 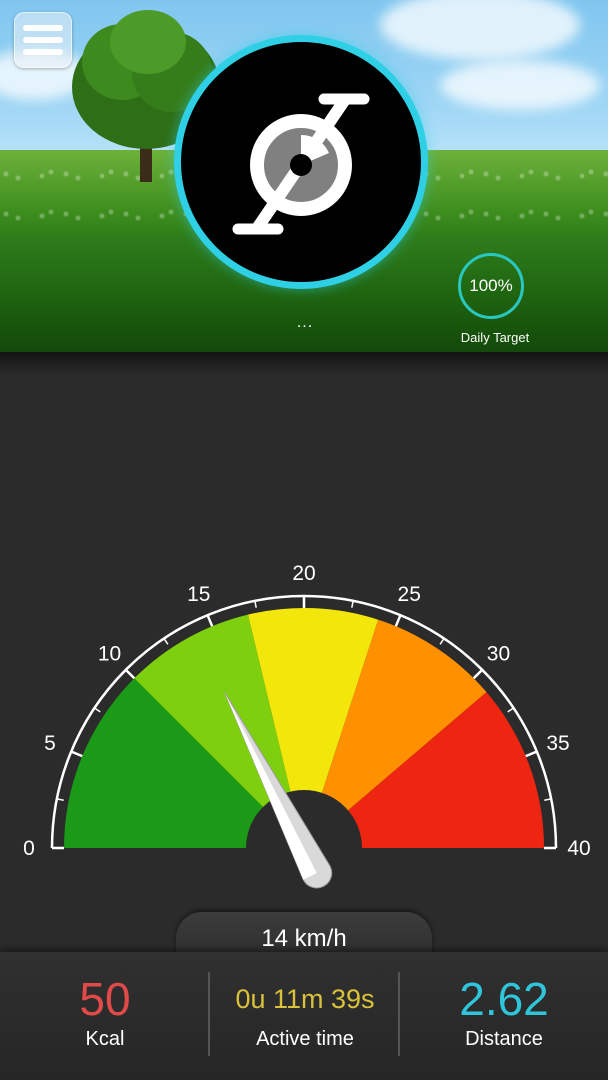 I want to click on gauge-tick-label: 5, so click(x=50, y=743).